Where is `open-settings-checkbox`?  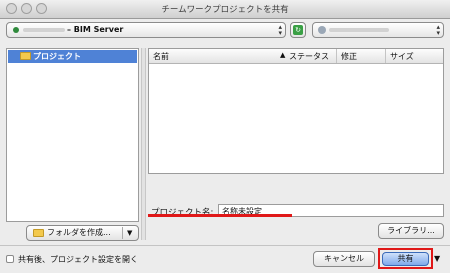
open-settings-checkbox is located at coordinates (10, 259).